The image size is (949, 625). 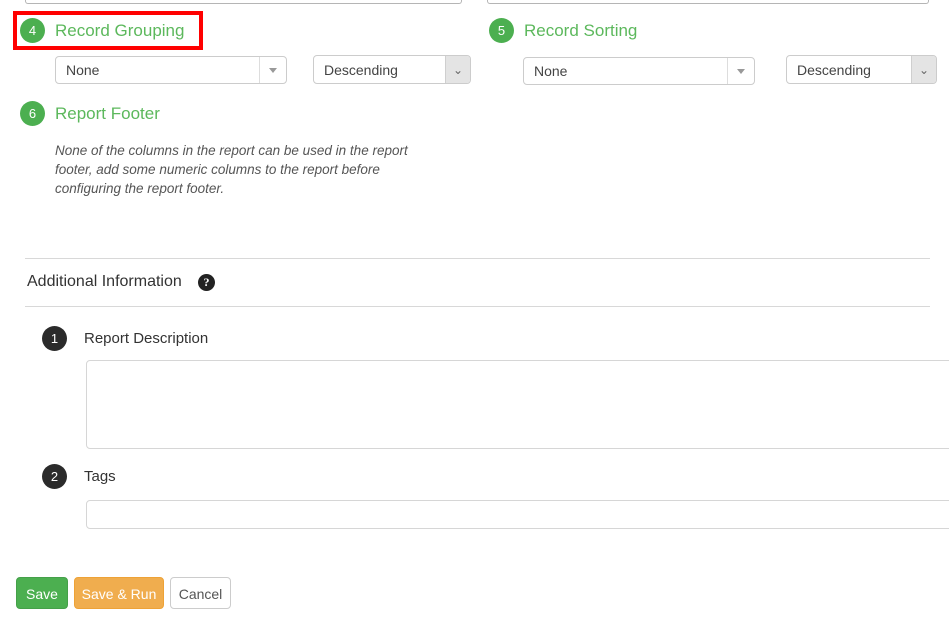 I want to click on record-sorting-direction-select: Descending ⌄, so click(x=861, y=69).